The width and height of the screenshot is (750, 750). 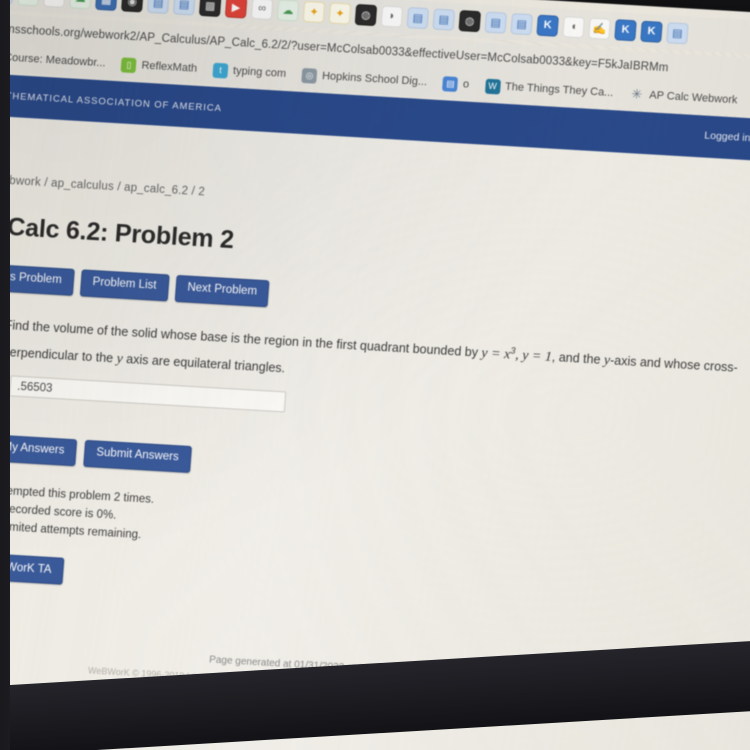 I want to click on submit-answers-button: Submit Answers, so click(x=137, y=456).